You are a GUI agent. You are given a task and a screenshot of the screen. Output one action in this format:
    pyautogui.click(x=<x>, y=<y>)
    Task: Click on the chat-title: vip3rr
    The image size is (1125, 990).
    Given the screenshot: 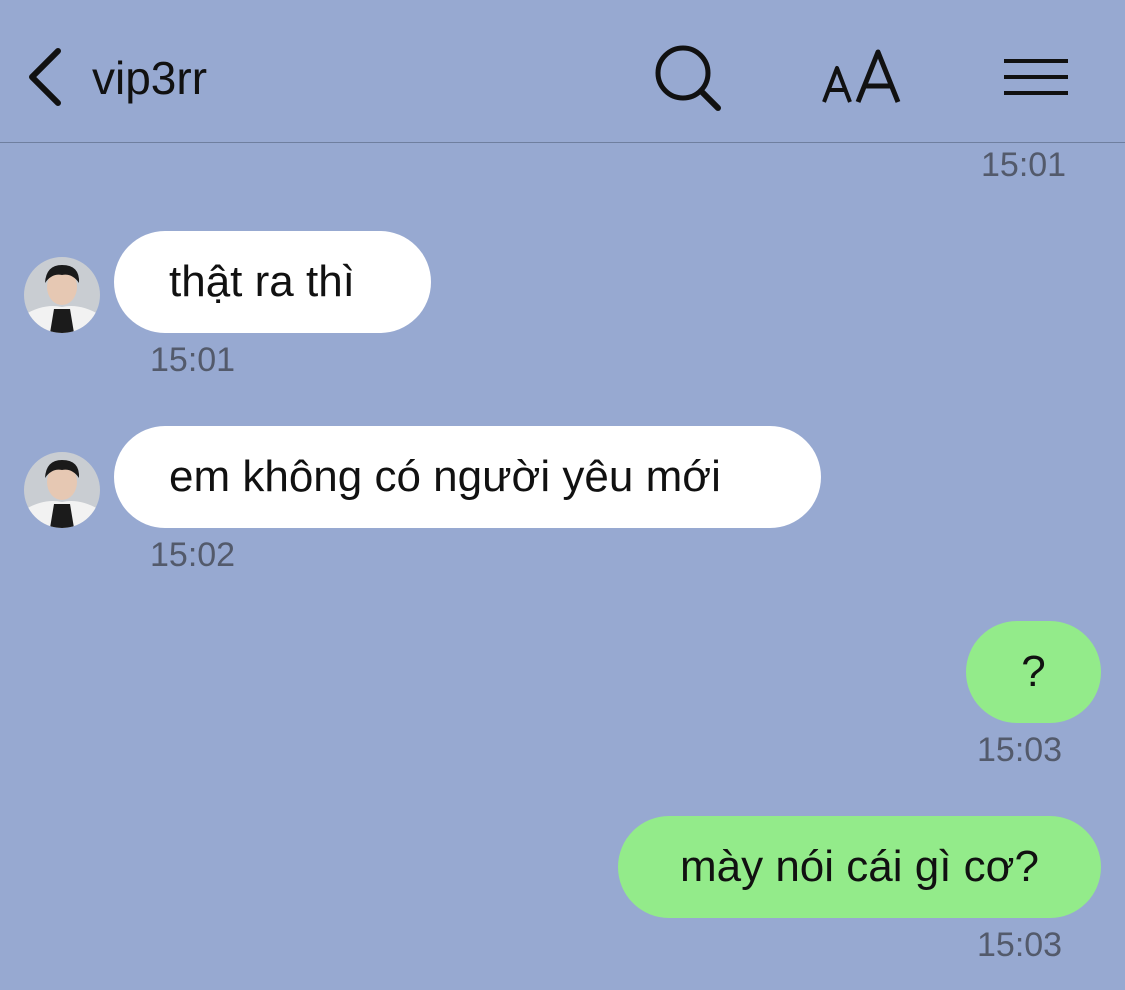 What is the action you would take?
    pyautogui.click(x=150, y=78)
    